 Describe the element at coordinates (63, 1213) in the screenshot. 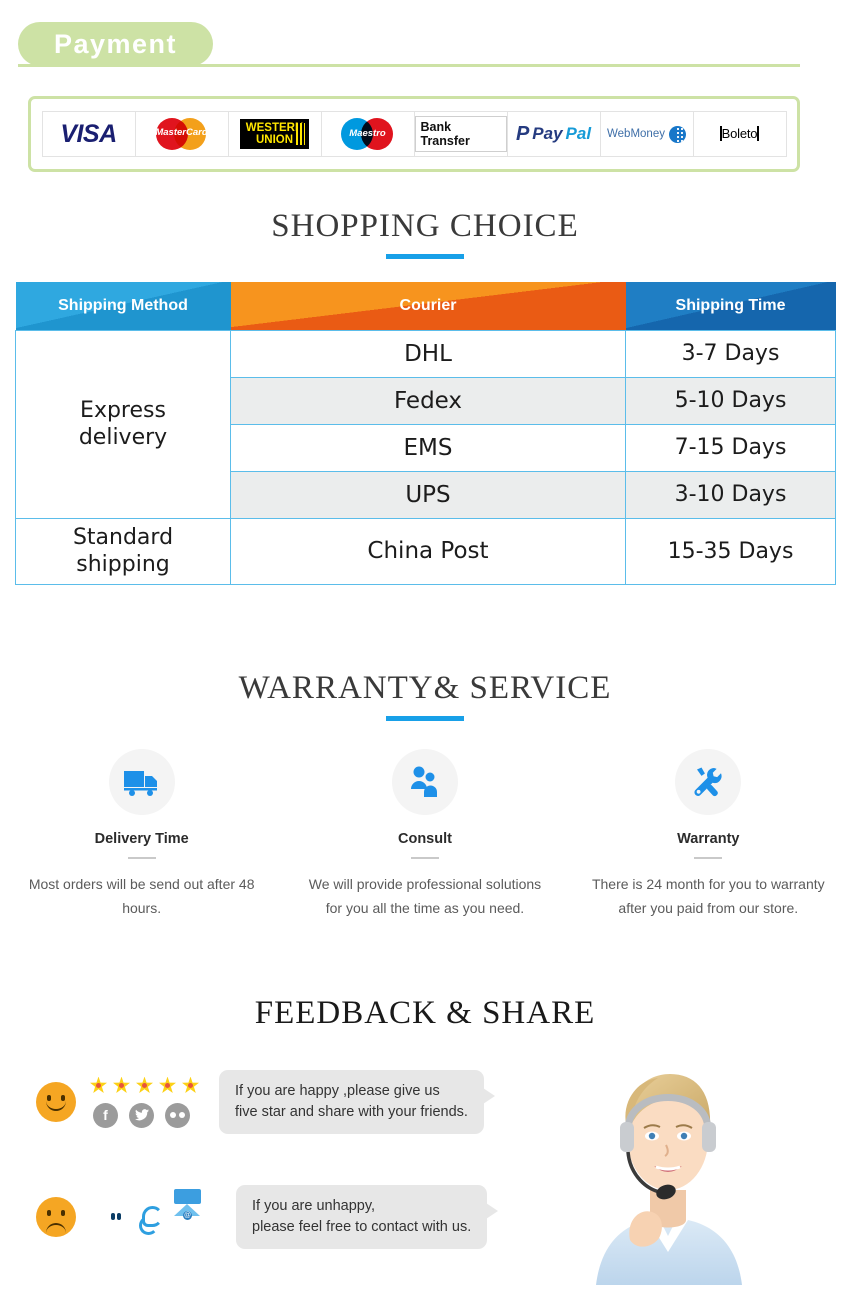

I see `sad-eye-right` at that location.